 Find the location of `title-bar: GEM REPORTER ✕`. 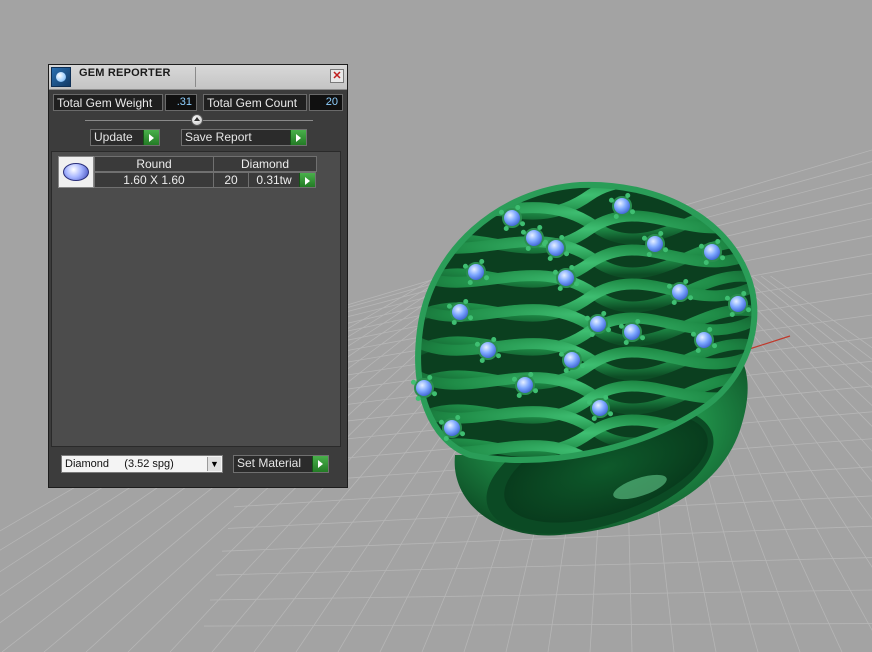

title-bar: GEM REPORTER ✕ is located at coordinates (198, 77).